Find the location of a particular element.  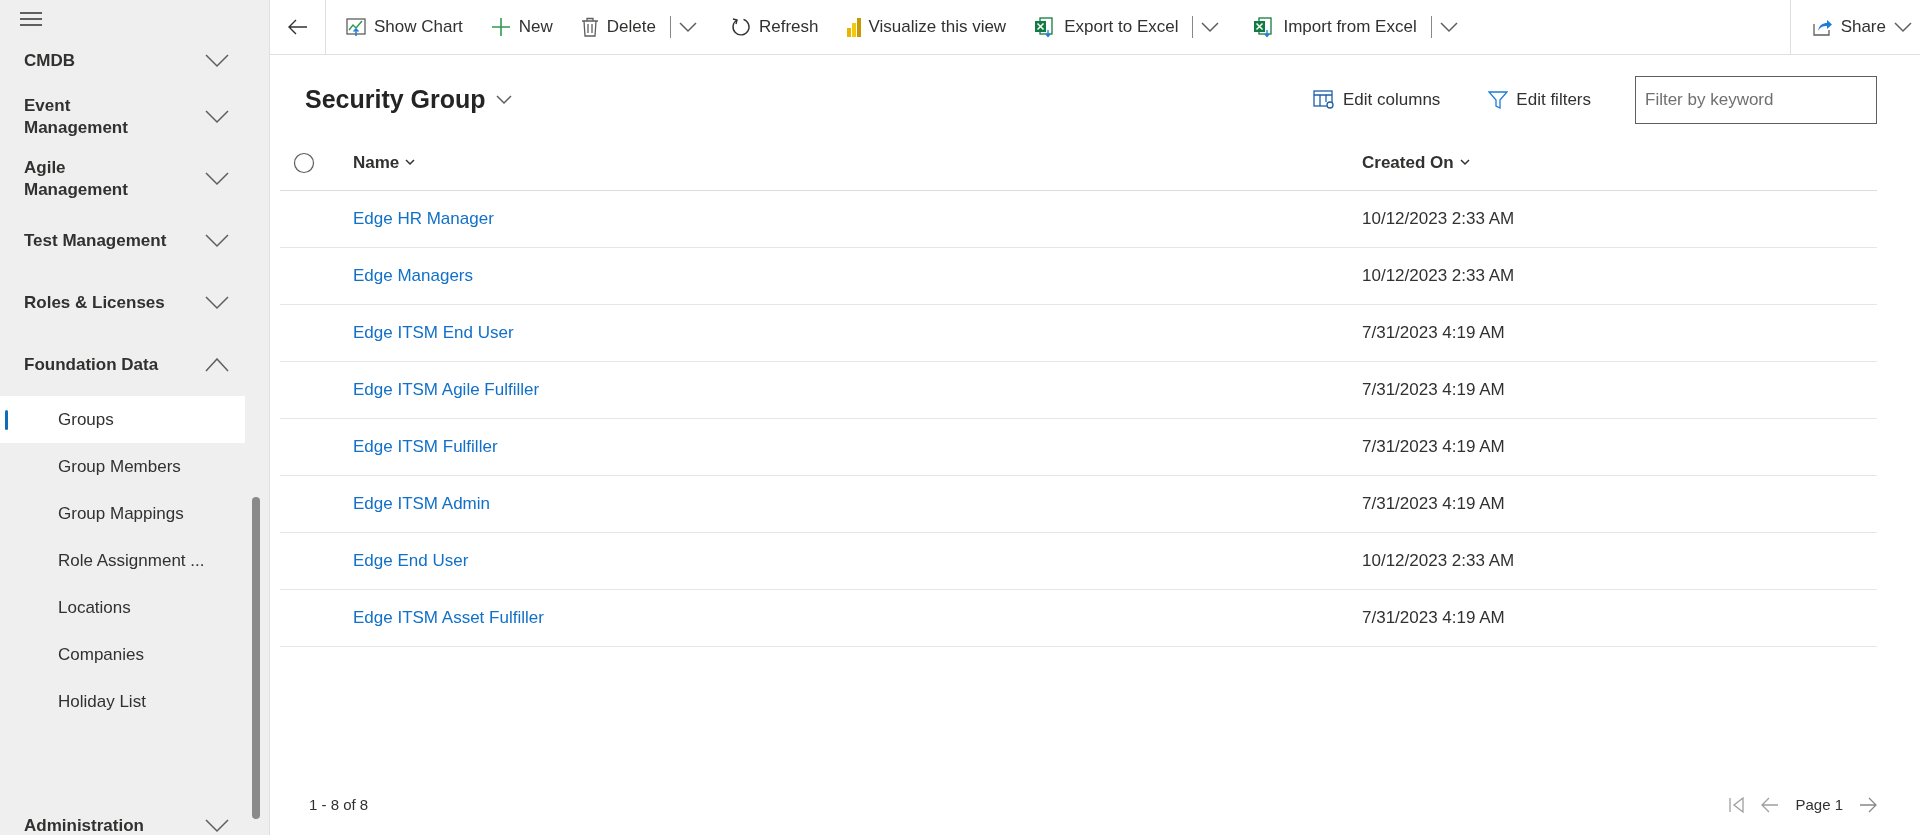

share-icon is located at coordinates (1822, 27).